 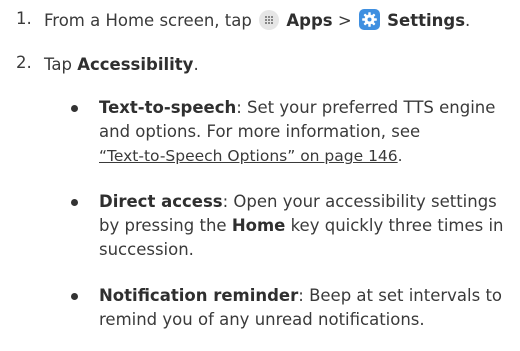 What do you see at coordinates (58, 64) in the screenshot?
I see `step-2-lead: Tap` at bounding box center [58, 64].